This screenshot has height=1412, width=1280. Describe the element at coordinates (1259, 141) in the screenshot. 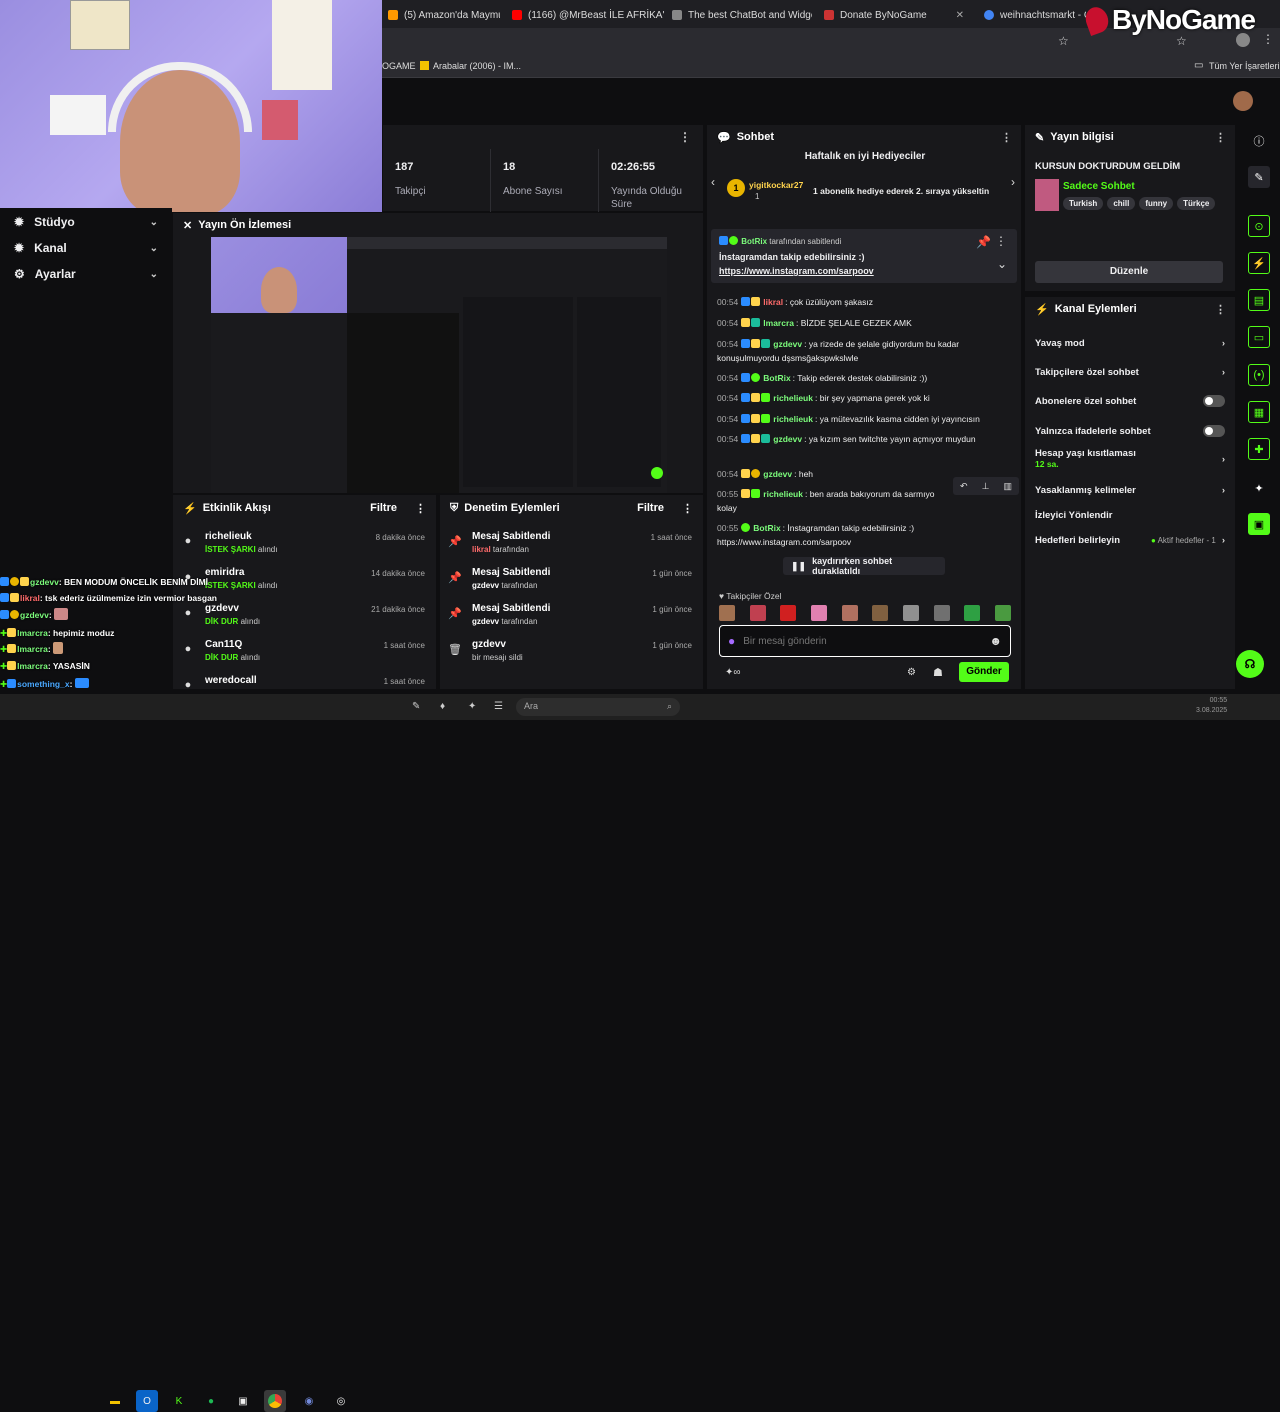

I see `info-icon: ⓘ` at that location.